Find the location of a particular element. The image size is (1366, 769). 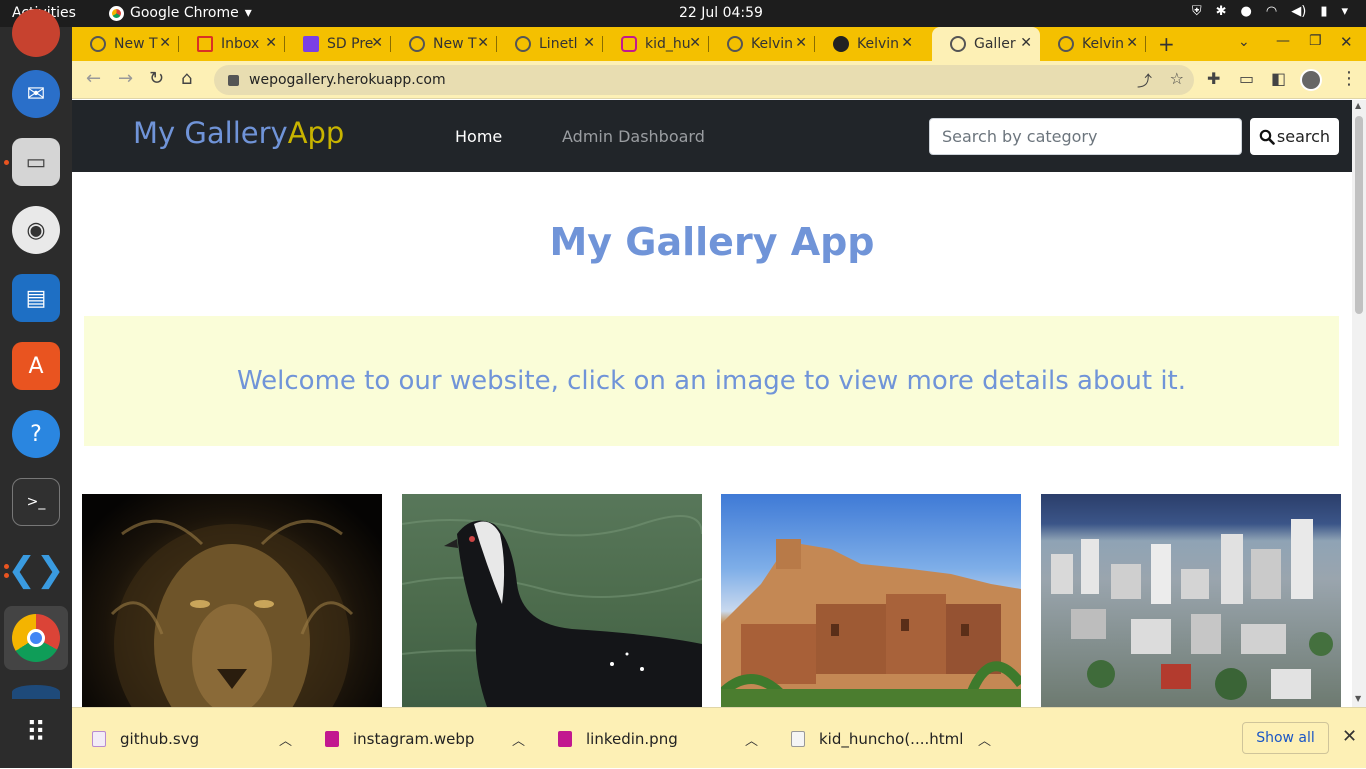

home-icon: ⌂ is located at coordinates (186, 79).